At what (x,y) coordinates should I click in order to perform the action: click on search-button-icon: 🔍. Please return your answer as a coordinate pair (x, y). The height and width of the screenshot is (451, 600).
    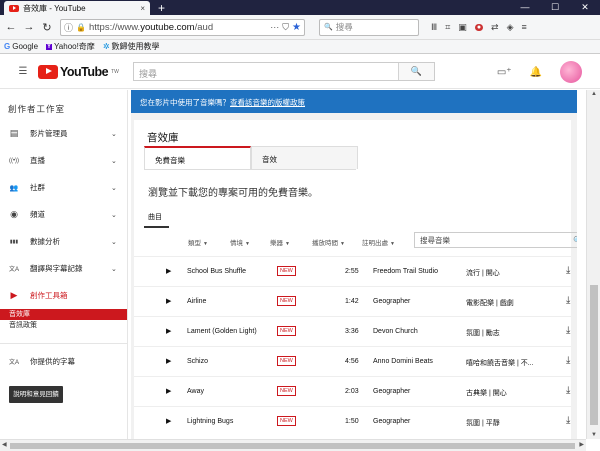
    Looking at the image, I should click on (416, 71).